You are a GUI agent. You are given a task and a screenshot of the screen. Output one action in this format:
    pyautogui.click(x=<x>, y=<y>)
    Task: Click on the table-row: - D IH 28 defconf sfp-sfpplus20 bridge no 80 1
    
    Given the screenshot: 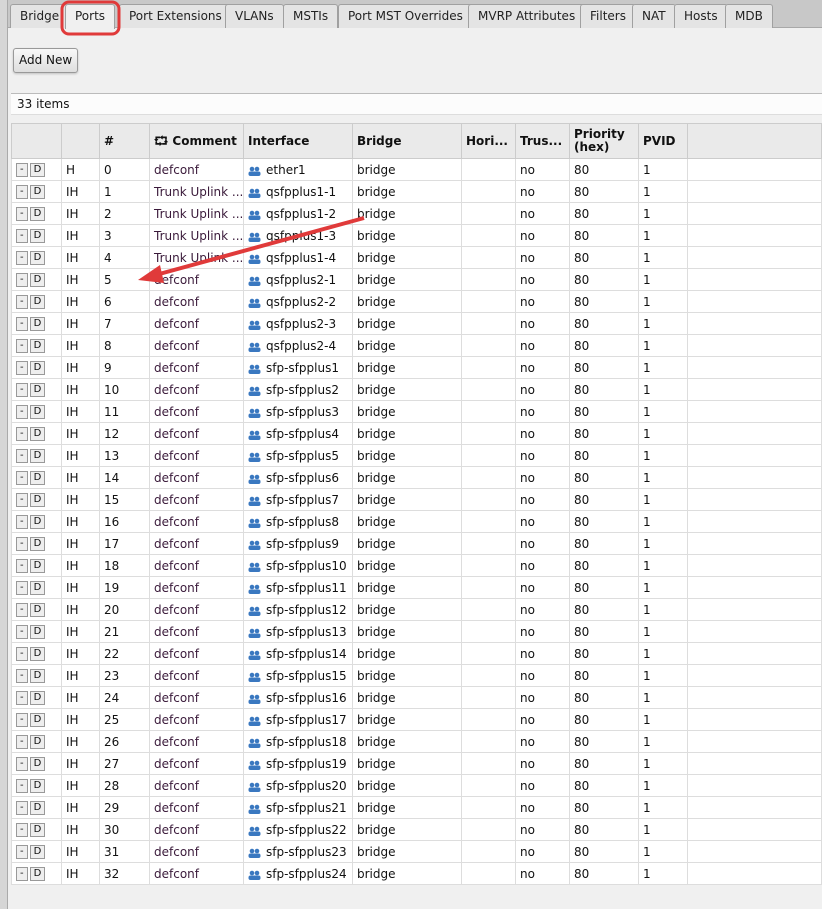 What is the action you would take?
    pyautogui.click(x=416, y=785)
    